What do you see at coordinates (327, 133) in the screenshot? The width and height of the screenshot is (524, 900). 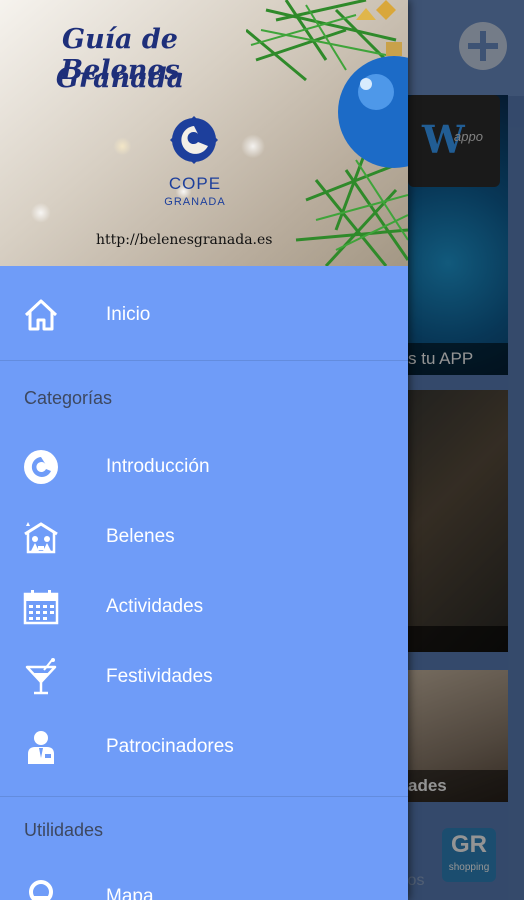 I see `christmas-tree-decoration` at bounding box center [327, 133].